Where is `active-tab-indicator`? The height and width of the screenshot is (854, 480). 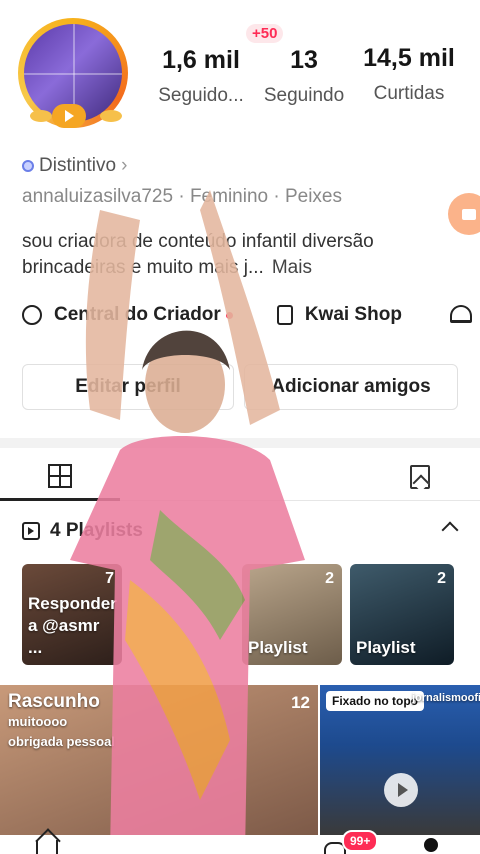
active-tab-indicator is located at coordinates (60, 499).